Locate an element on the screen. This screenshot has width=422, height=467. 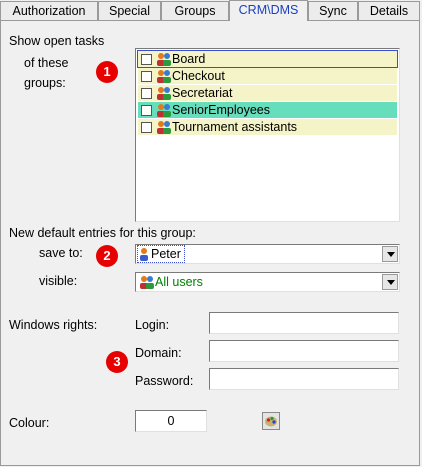
callout-badge-3: 3 is located at coordinates (117, 362).